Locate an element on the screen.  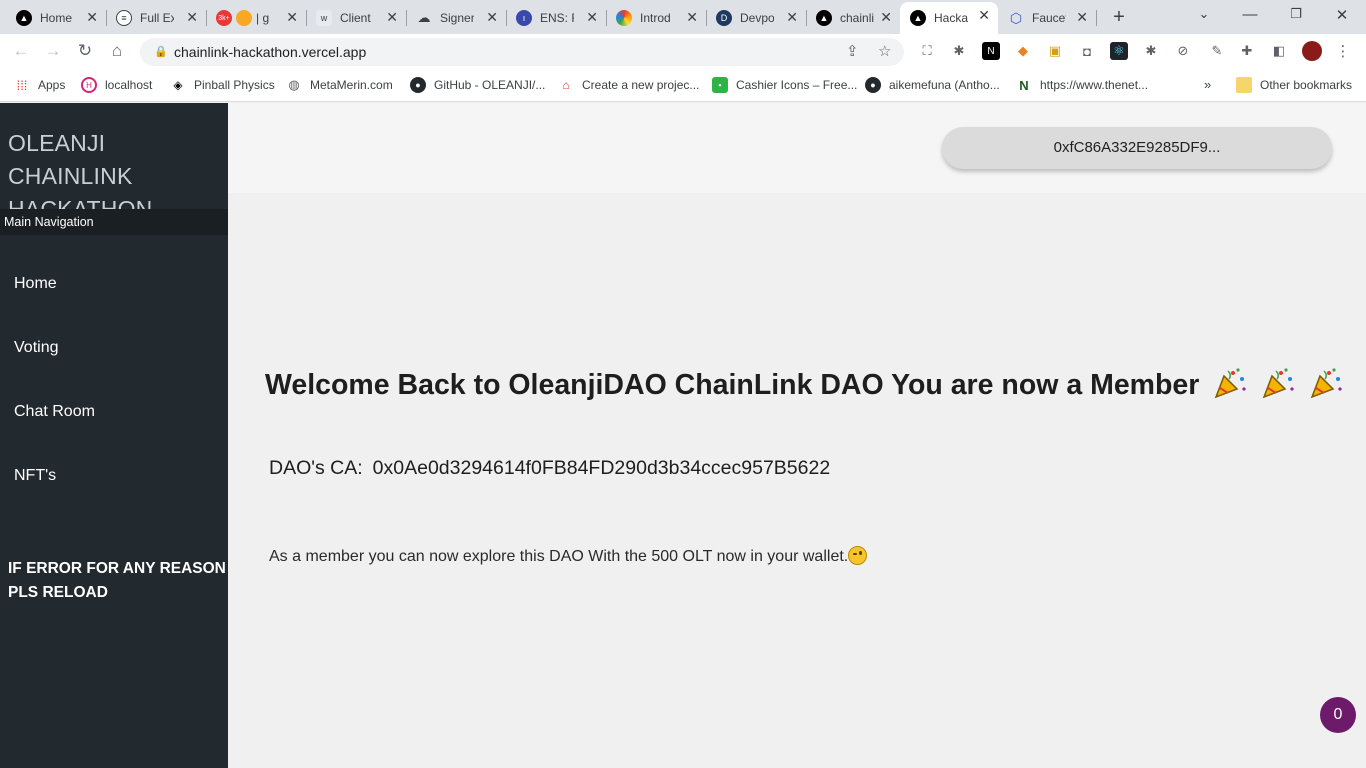
forward-icon: → is located at coordinates (53, 51).